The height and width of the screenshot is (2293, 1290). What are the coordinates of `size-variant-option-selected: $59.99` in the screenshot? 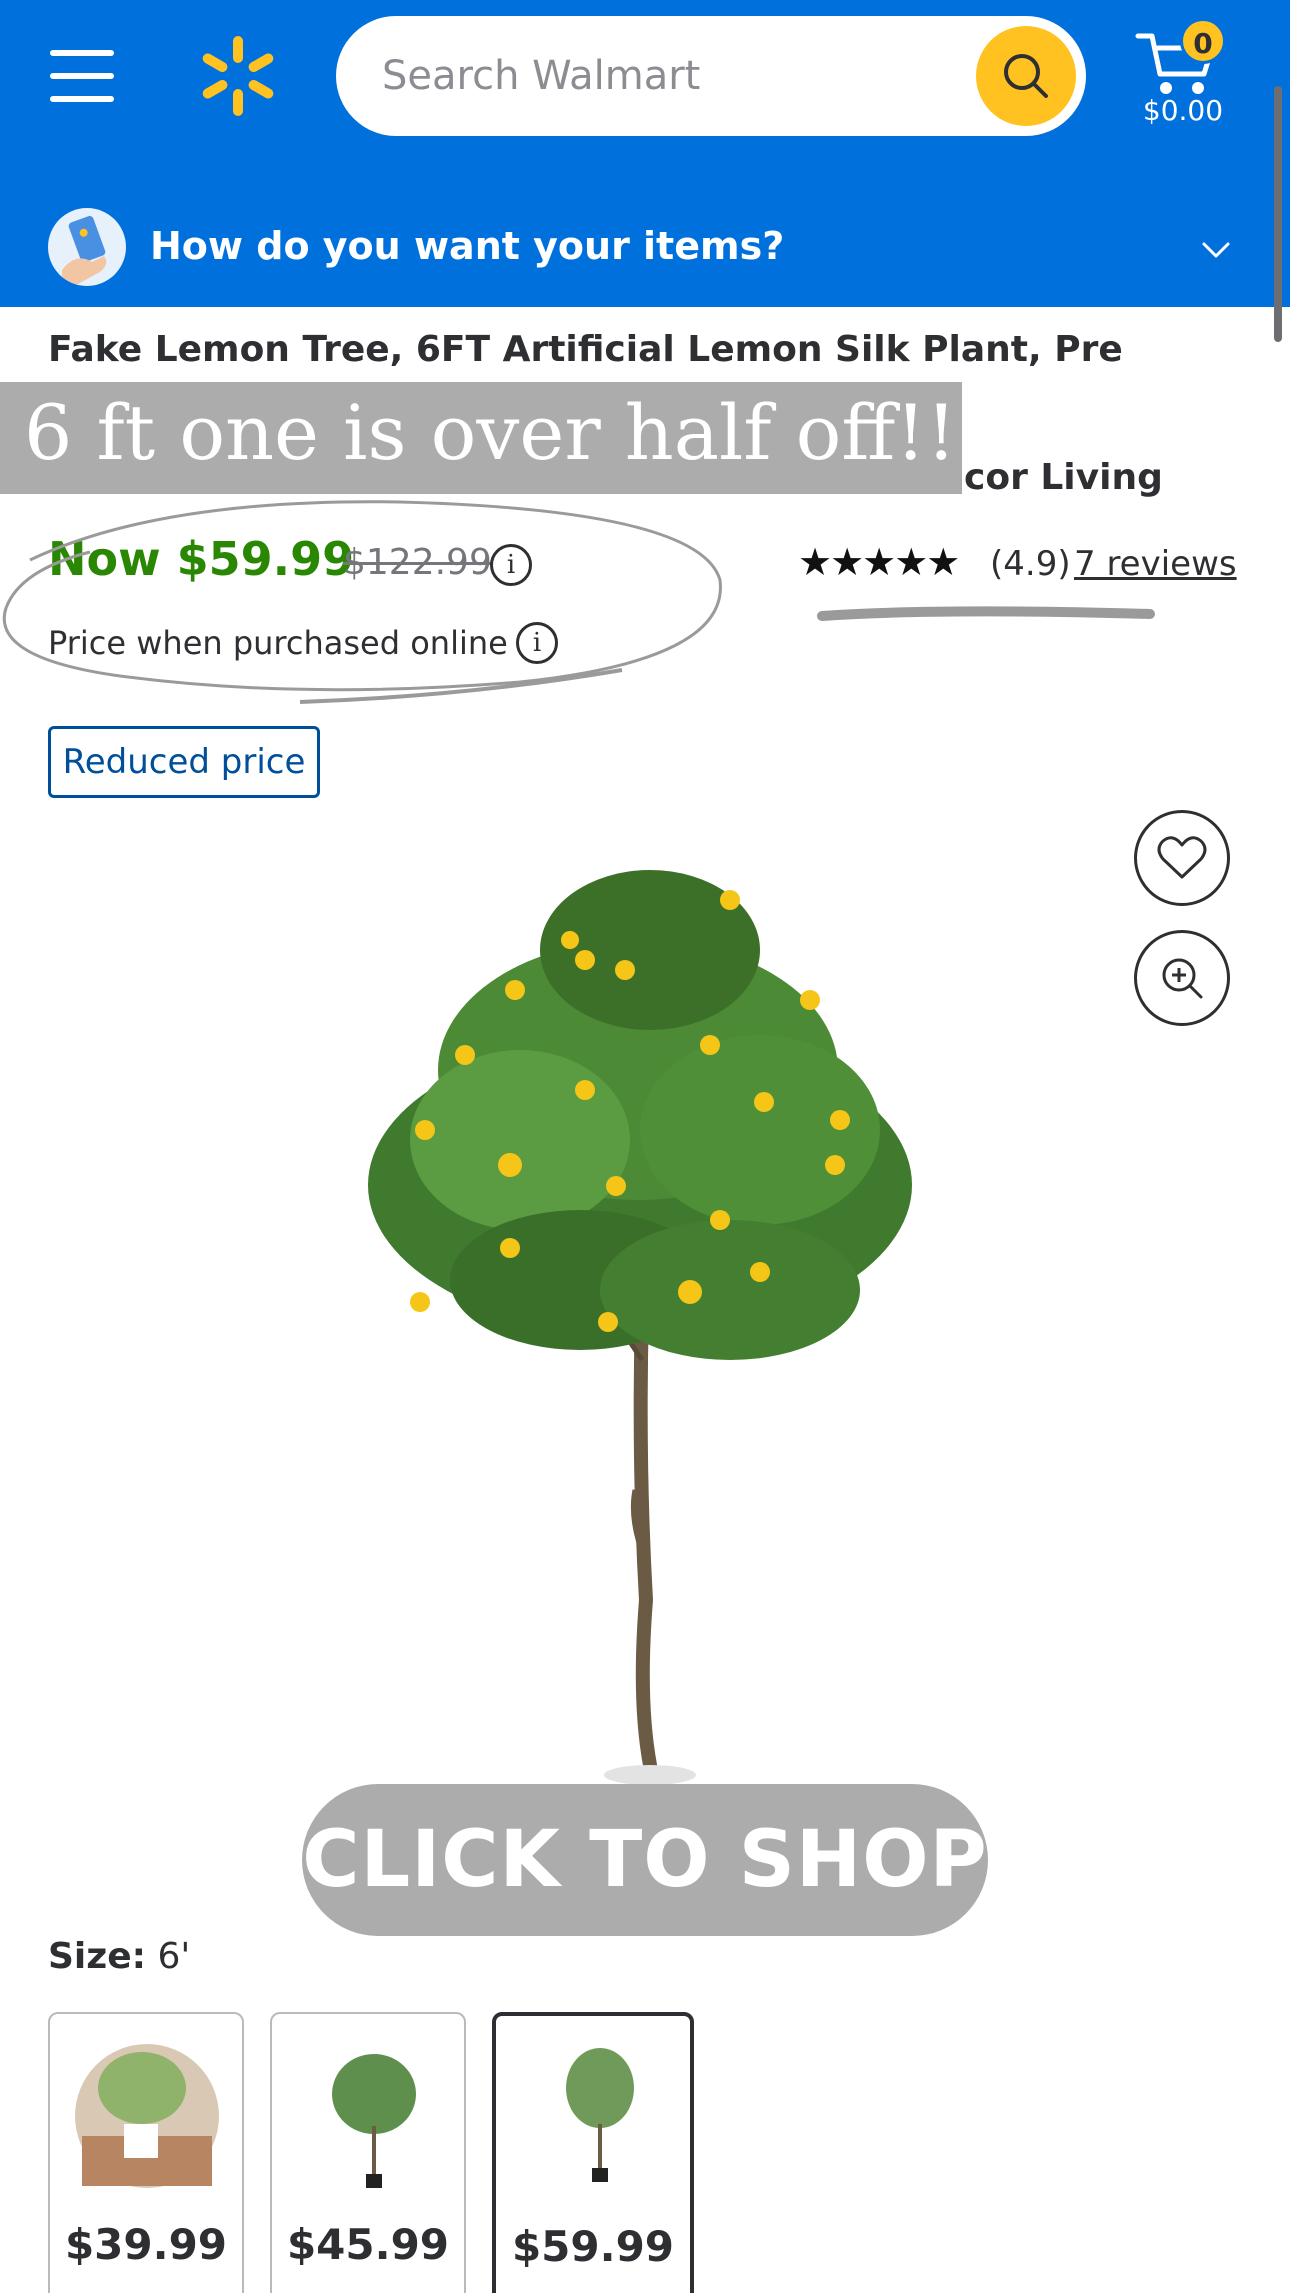 It's located at (593, 2152).